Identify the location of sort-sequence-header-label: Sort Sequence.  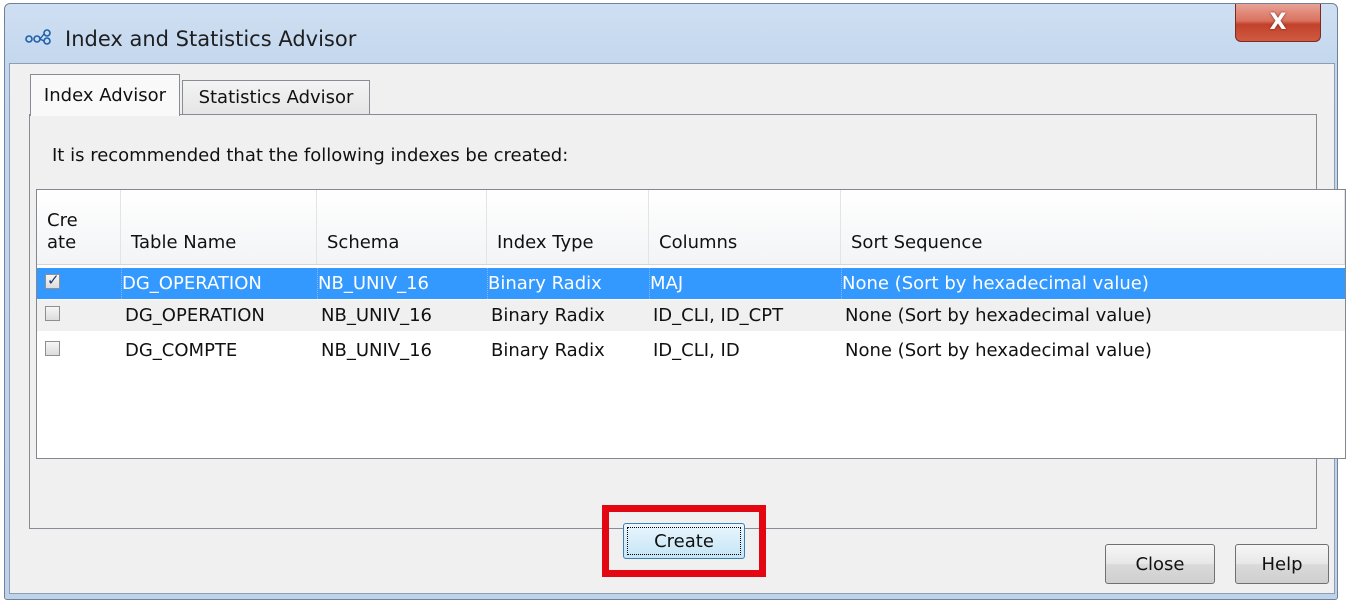
(917, 242).